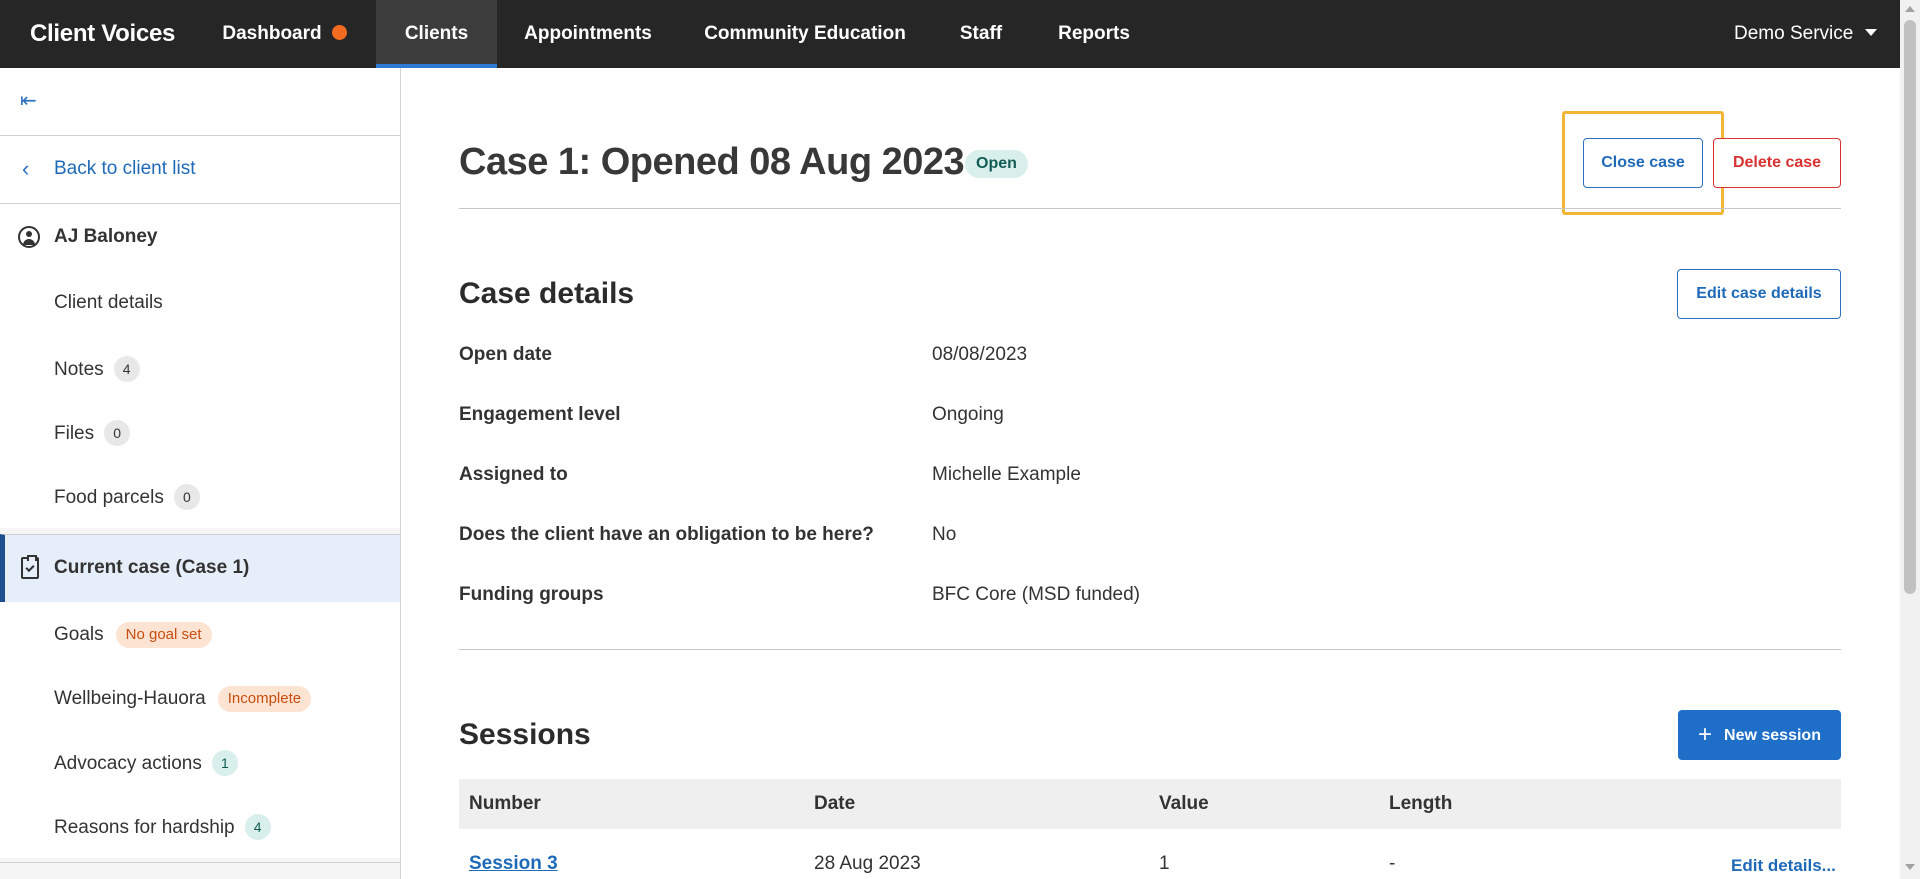 This screenshot has height=879, width=1920. I want to click on status-badge: Open, so click(996, 164).